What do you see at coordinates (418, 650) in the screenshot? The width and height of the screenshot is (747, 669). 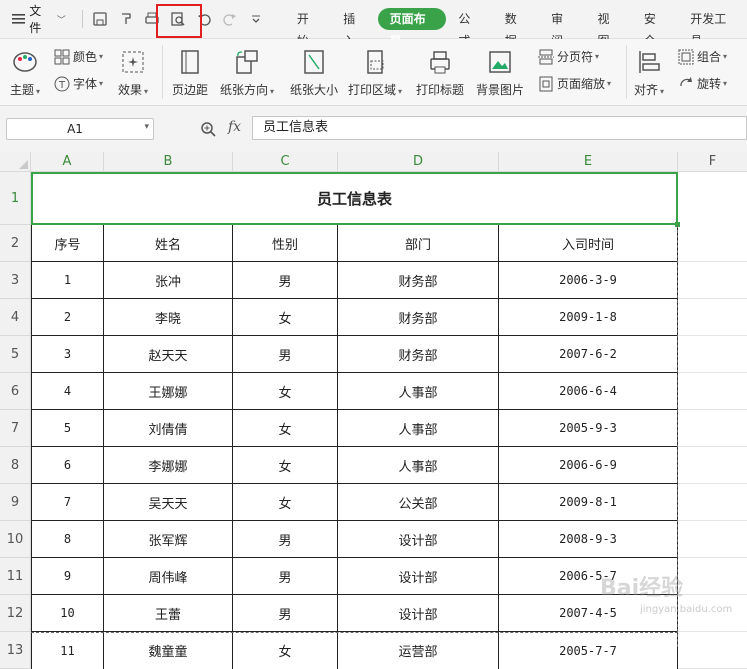 I see `table-cell-department: 运营部` at bounding box center [418, 650].